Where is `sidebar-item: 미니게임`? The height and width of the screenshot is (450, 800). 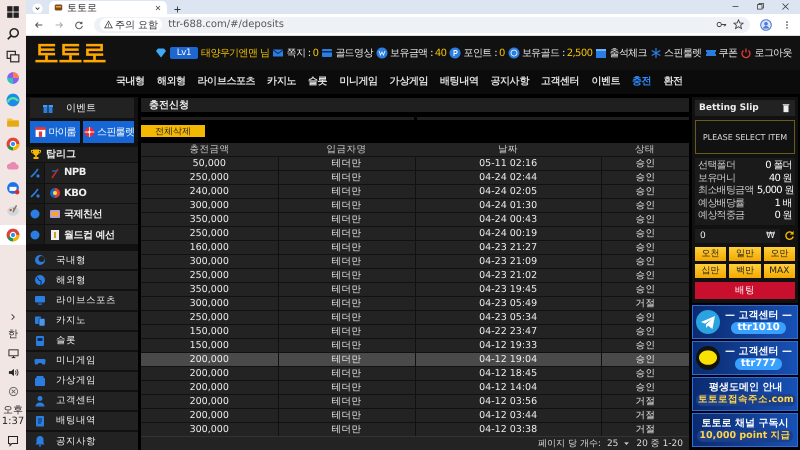
sidebar-item: 미니게임 is located at coordinates (82, 361).